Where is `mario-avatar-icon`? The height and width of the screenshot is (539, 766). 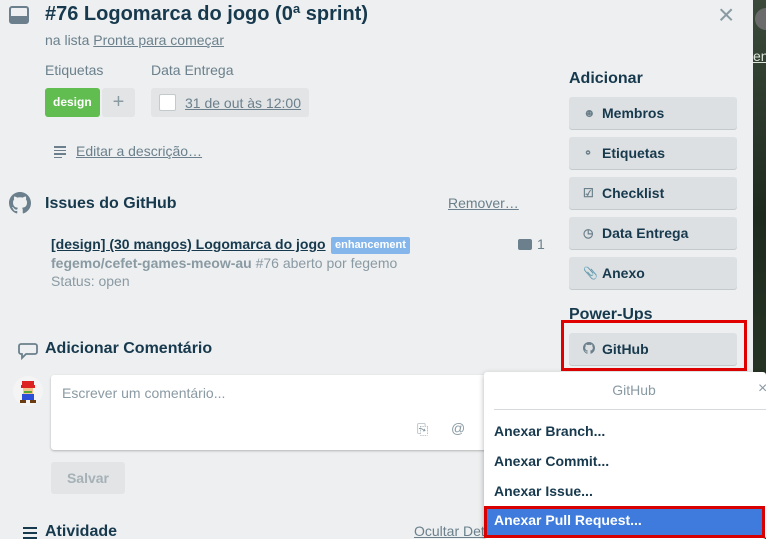
mario-avatar-icon is located at coordinates (28, 392).